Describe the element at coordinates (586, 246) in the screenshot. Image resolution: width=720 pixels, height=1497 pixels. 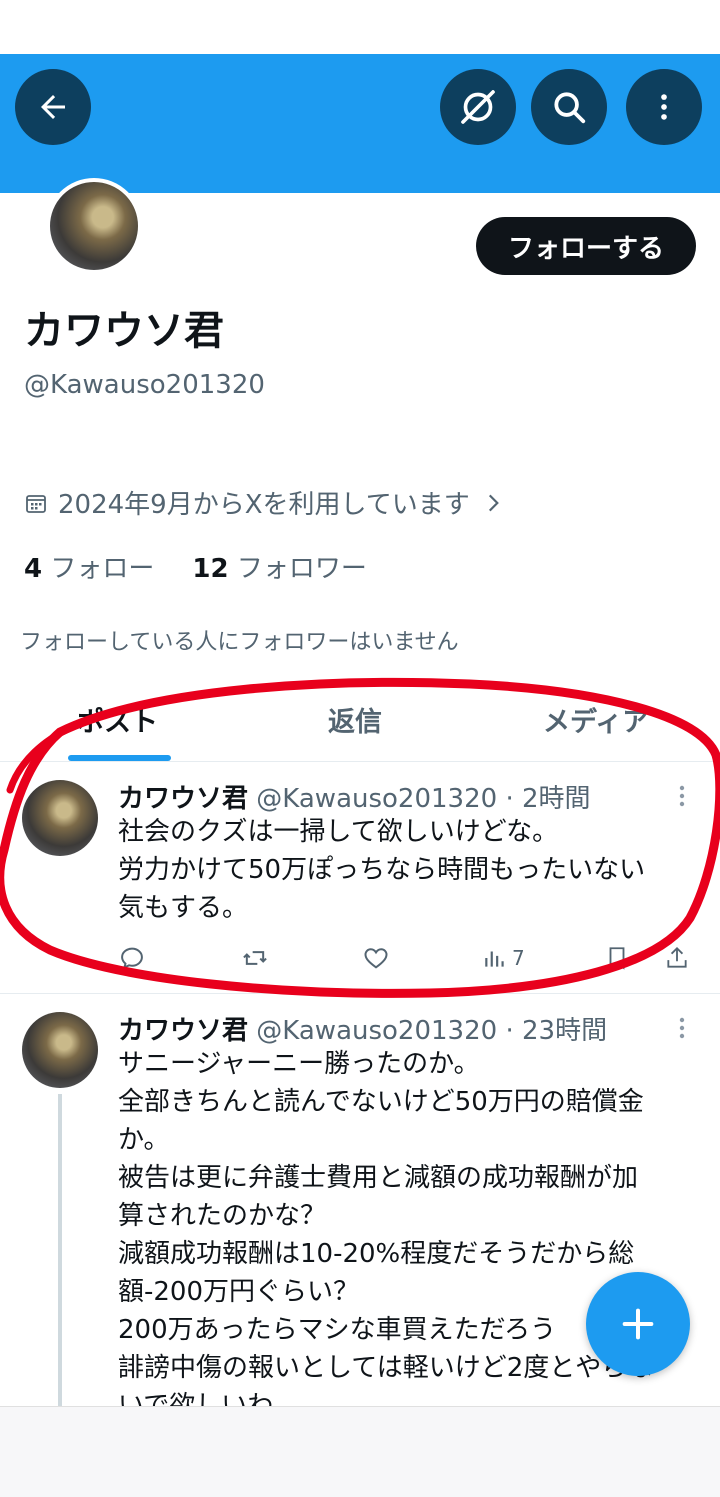
I see `follow-button: フォローする` at that location.